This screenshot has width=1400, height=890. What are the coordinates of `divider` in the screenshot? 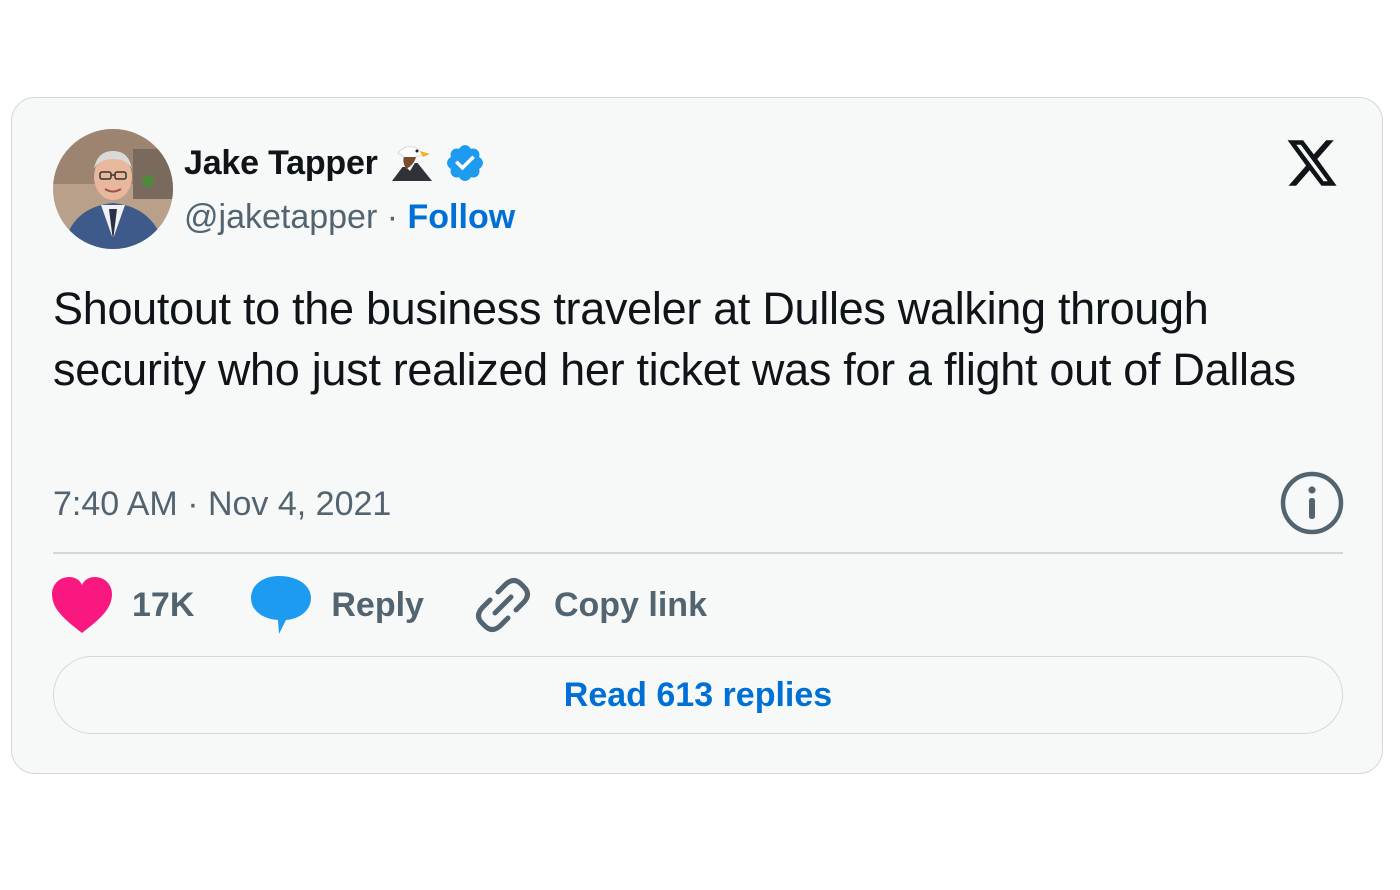 It's located at (698, 553).